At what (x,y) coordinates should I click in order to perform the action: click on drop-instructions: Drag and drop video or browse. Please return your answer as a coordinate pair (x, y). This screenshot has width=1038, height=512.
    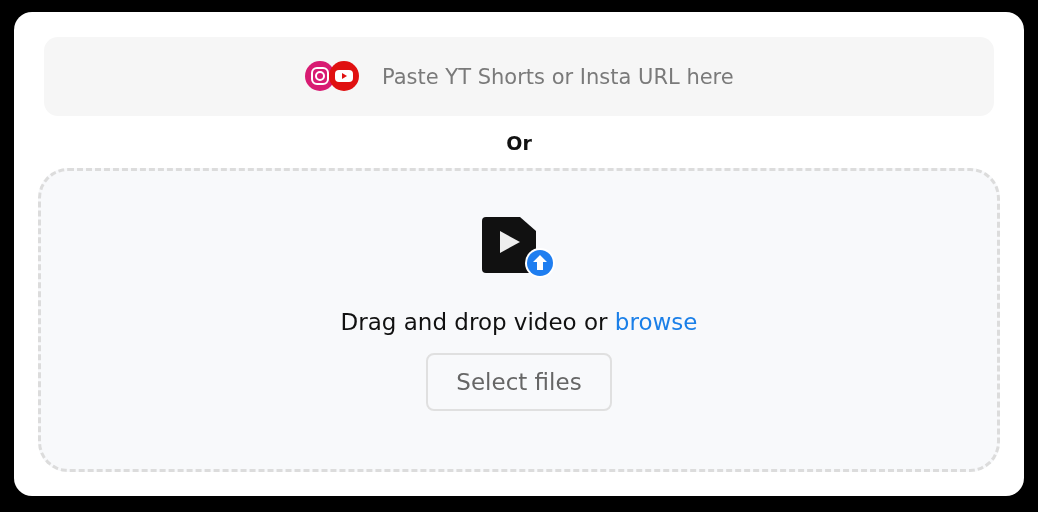
    Looking at the image, I should click on (519, 322).